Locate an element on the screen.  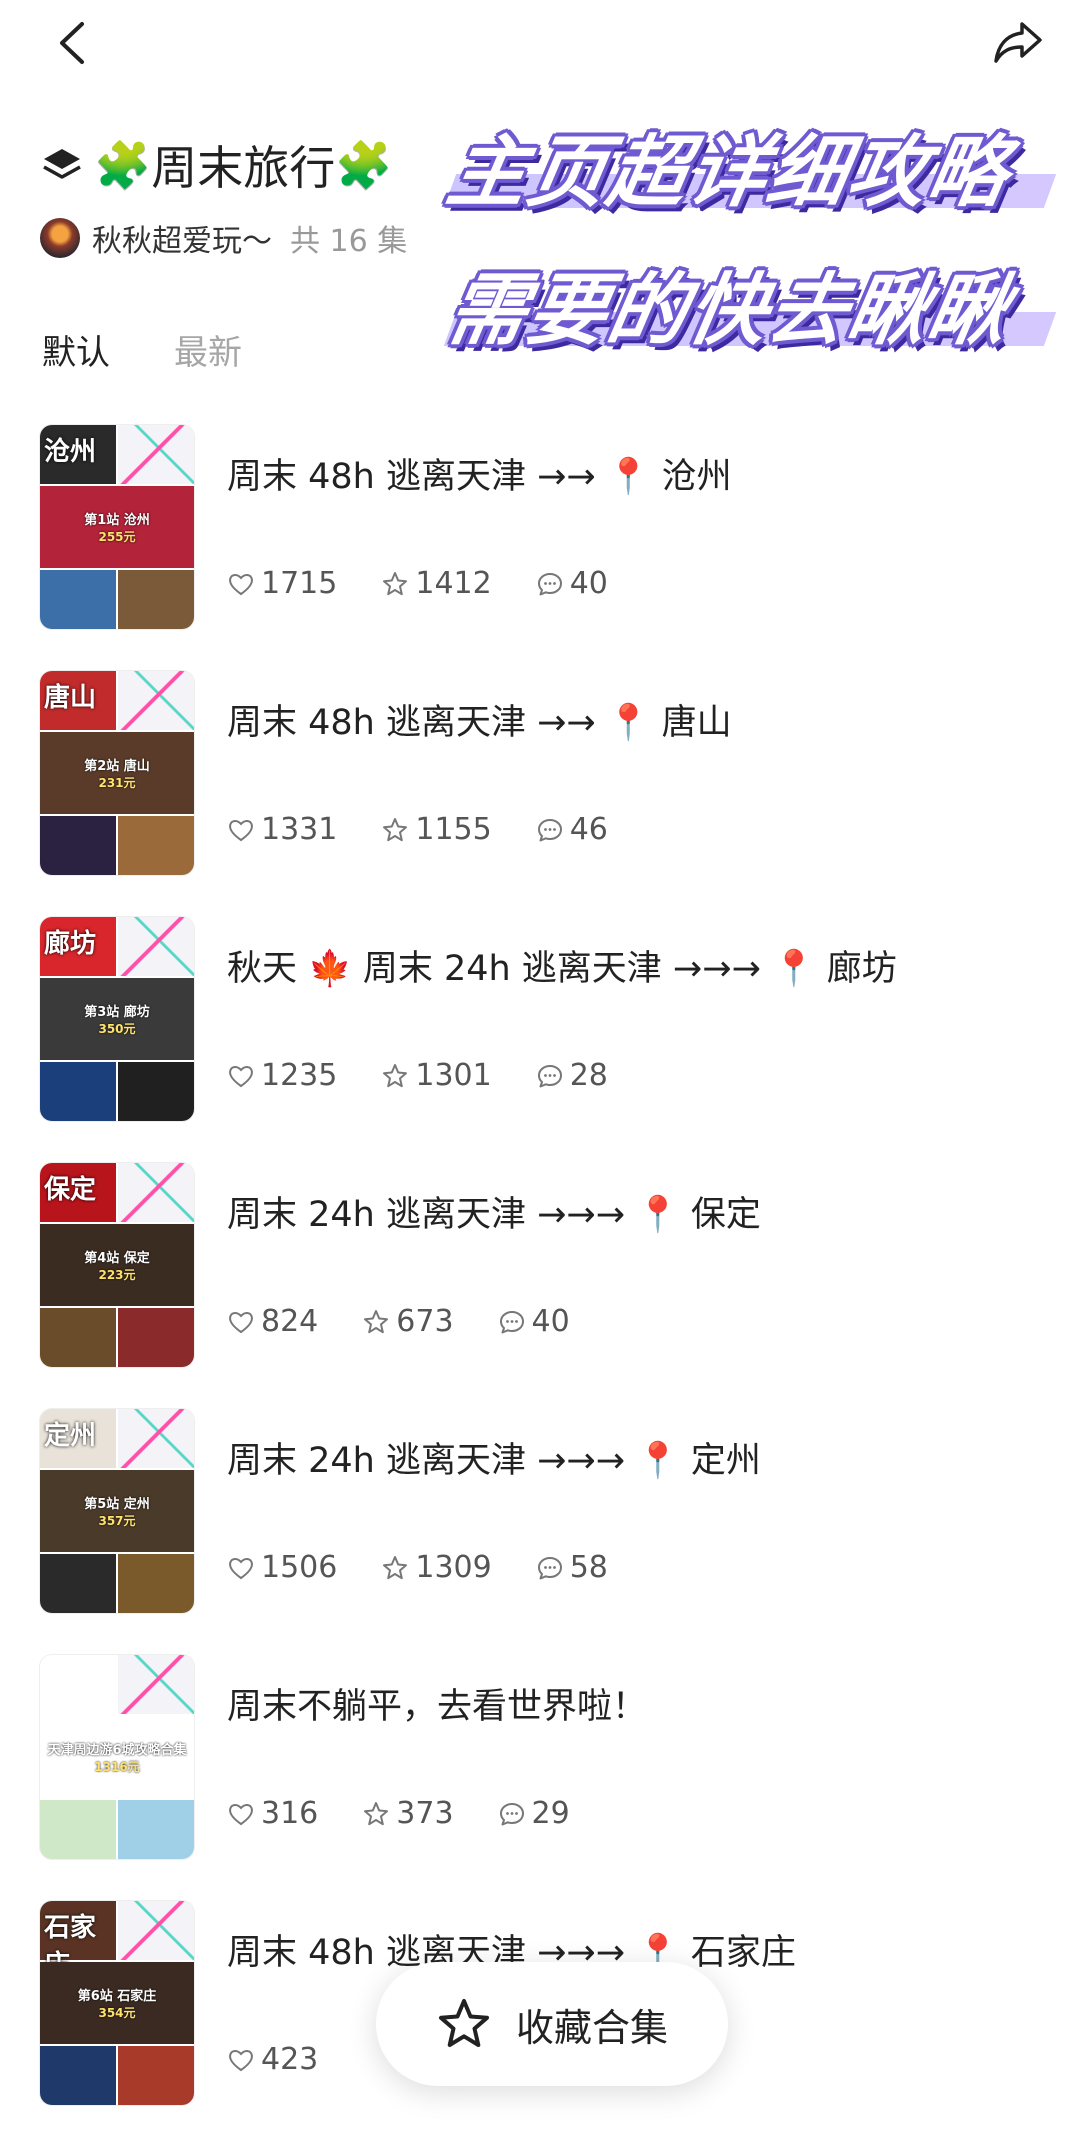
star-count: 673 is located at coordinates (425, 1321).